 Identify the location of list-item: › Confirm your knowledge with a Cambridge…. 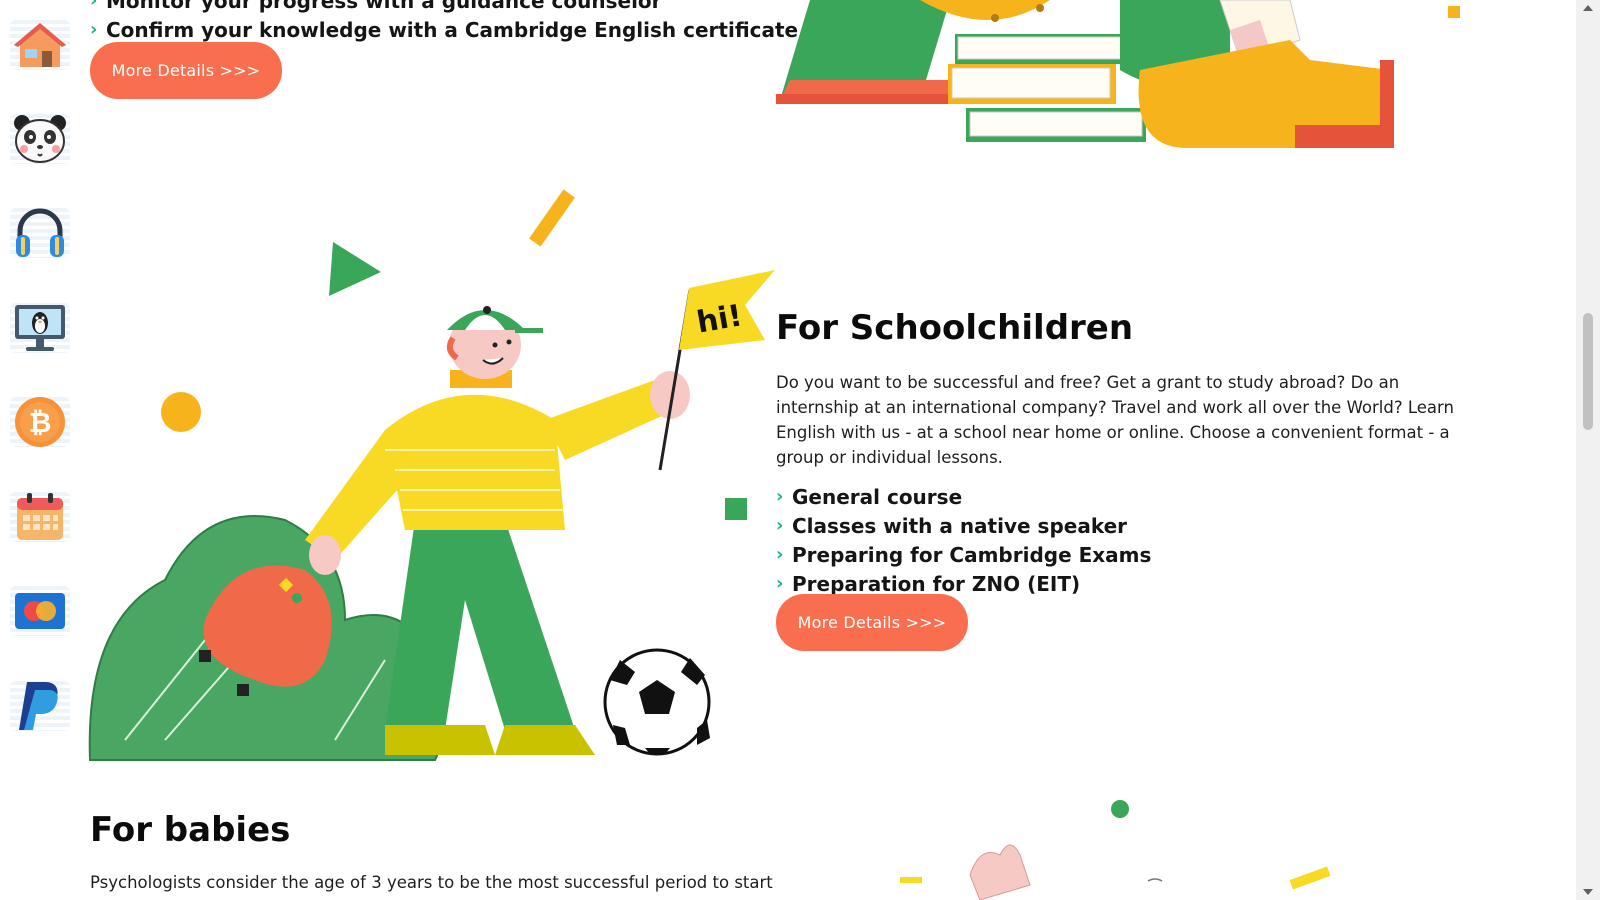
(444, 29).